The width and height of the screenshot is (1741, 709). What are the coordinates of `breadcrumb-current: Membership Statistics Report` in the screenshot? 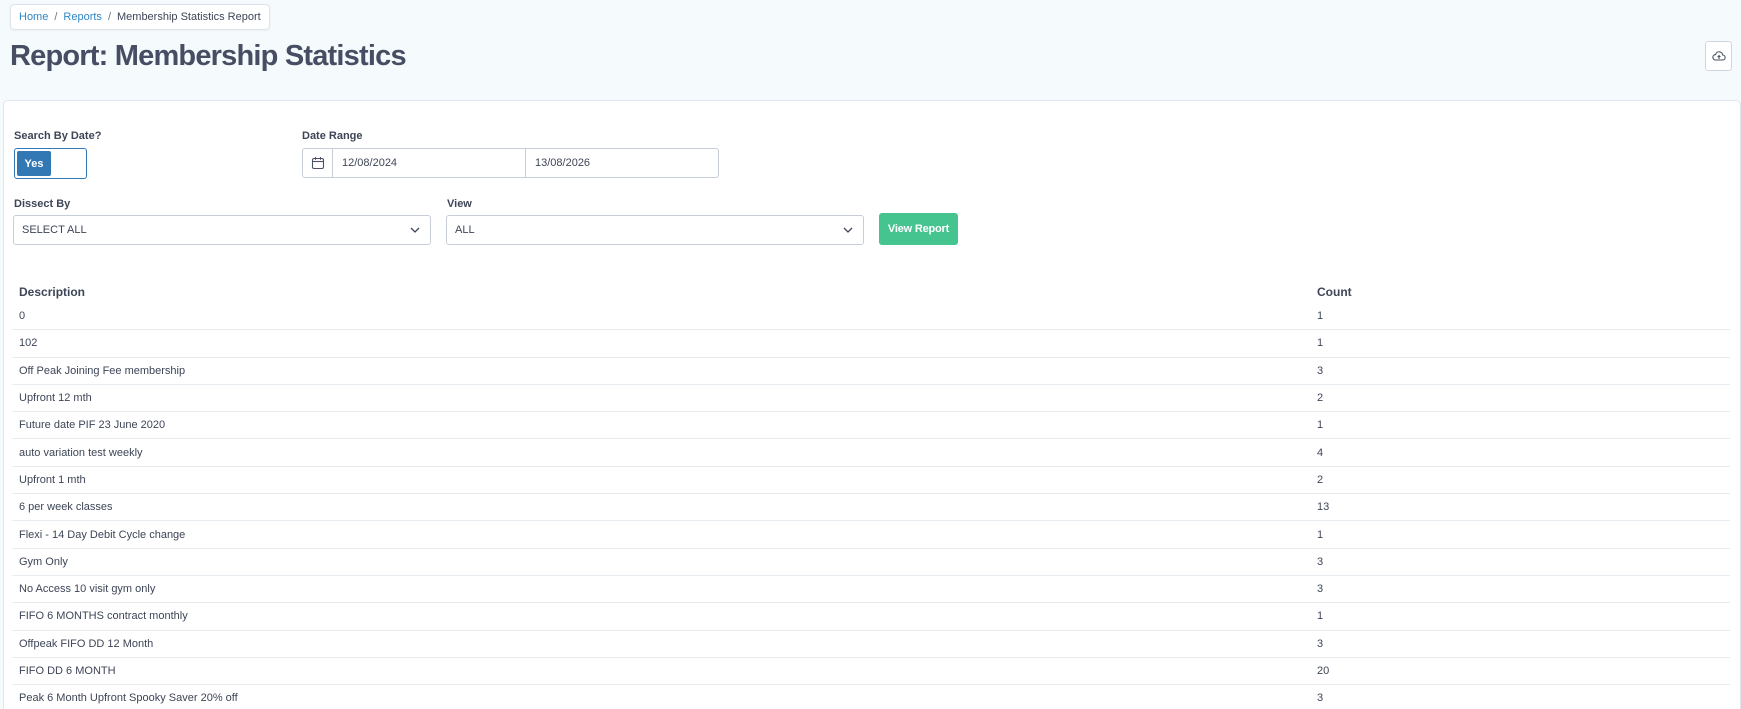 It's located at (189, 17).